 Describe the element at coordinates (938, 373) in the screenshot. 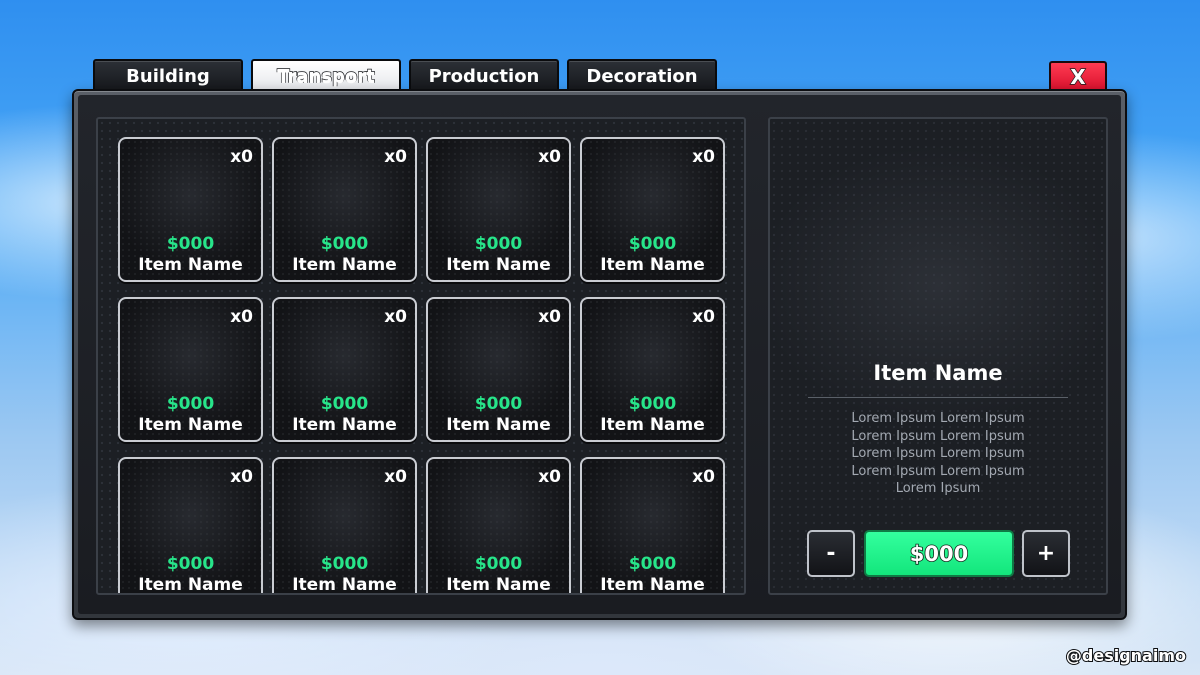

I see `detail-item-name: Item Name` at that location.